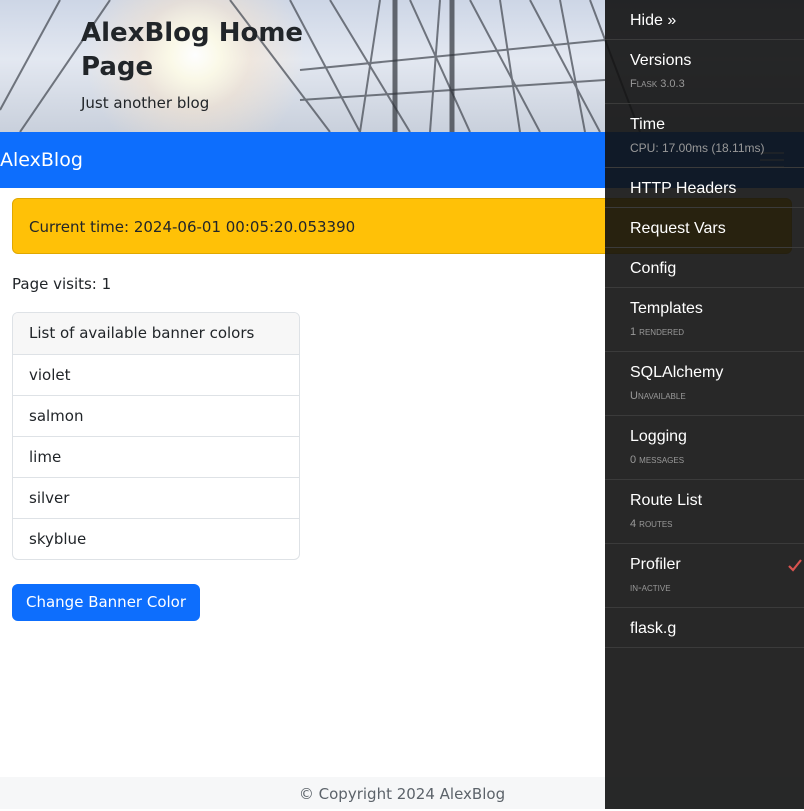  I want to click on debug-panel-versions: Versions Flask 3.0.3, so click(704, 72).